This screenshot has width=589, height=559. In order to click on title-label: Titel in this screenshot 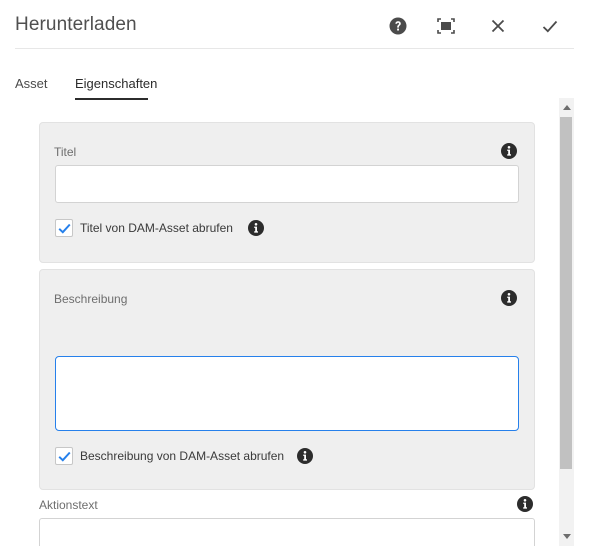, I will do `click(65, 152)`.